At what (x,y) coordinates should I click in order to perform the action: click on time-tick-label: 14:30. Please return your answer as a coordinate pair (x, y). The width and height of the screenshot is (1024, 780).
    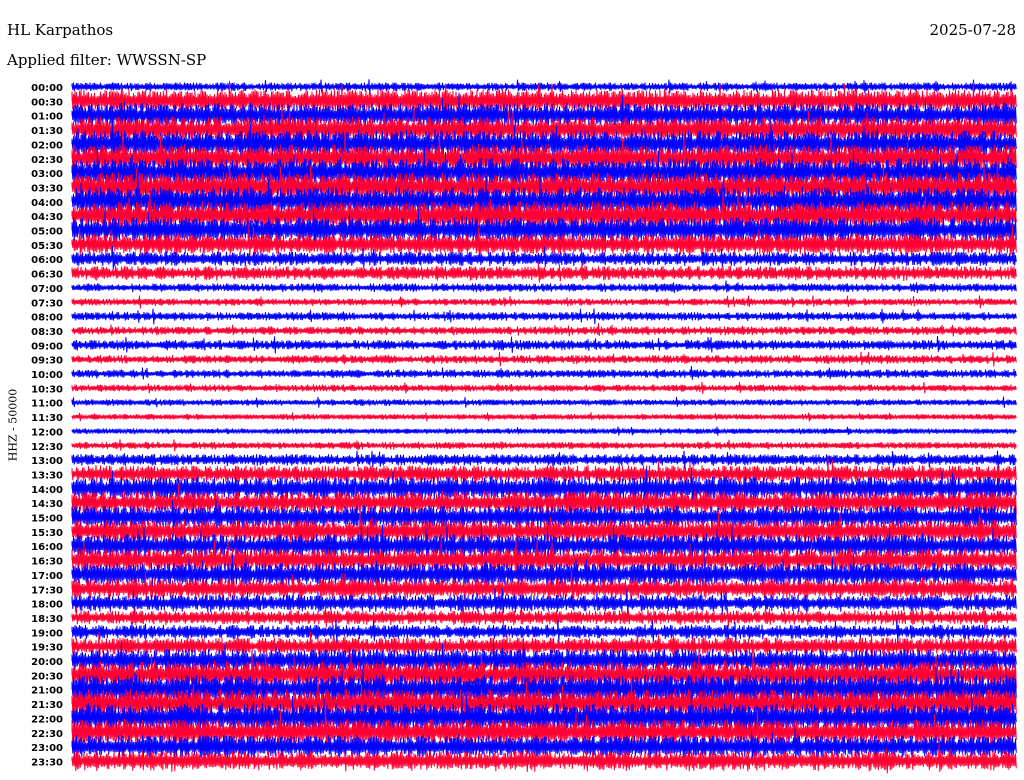
    Looking at the image, I should click on (47, 504).